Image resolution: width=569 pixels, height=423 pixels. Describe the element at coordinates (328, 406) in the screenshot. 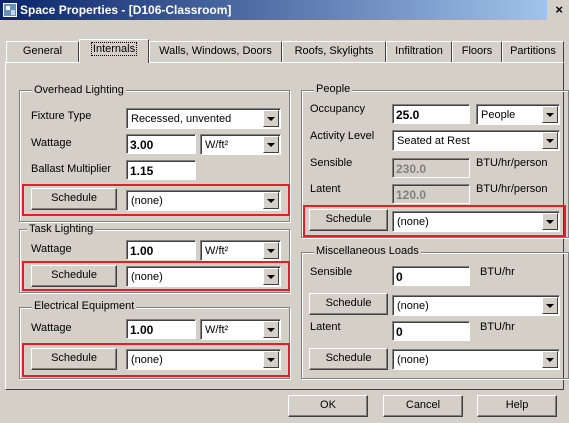

I see `ok-button: OK` at that location.